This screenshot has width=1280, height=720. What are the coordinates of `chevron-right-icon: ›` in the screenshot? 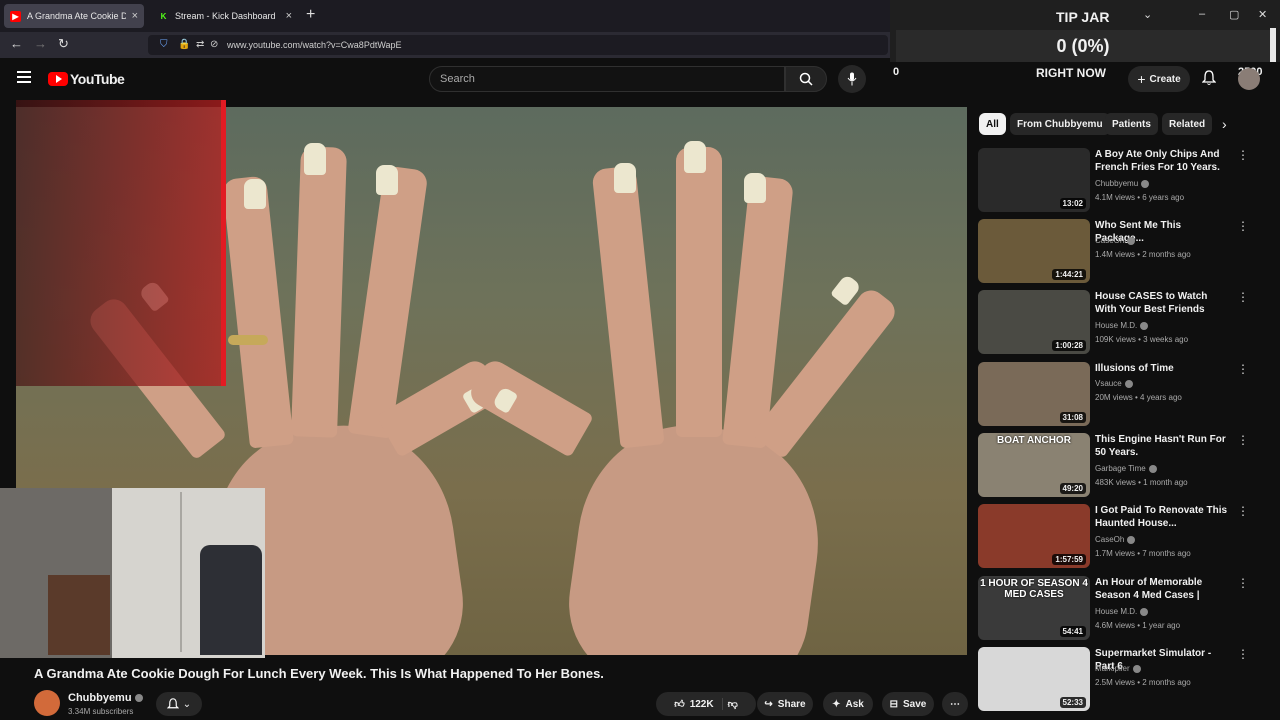 It's located at (1224, 124).